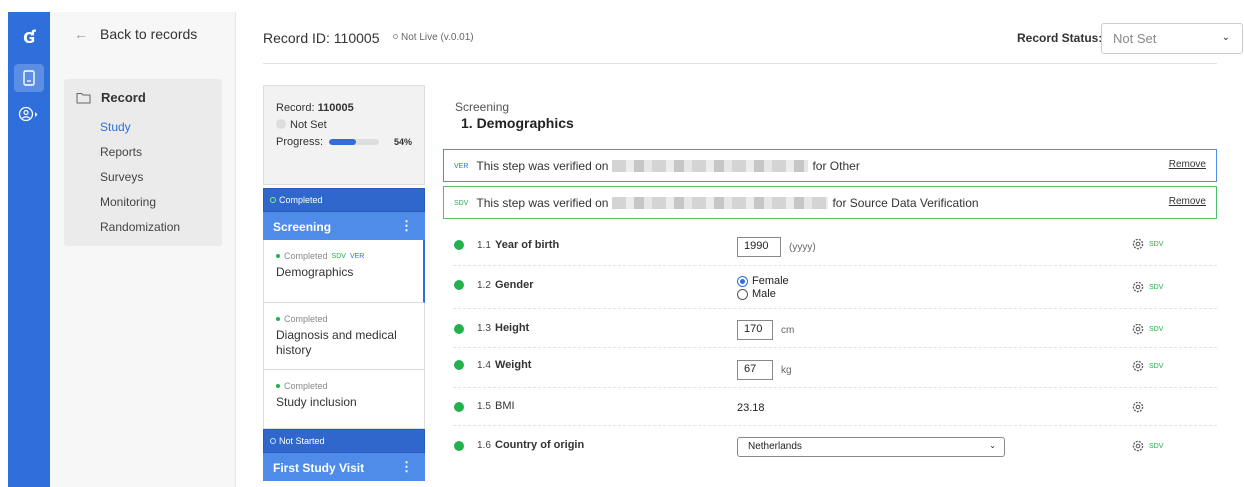 This screenshot has height=487, width=1244. I want to click on gender-option-male: Male, so click(756, 294).